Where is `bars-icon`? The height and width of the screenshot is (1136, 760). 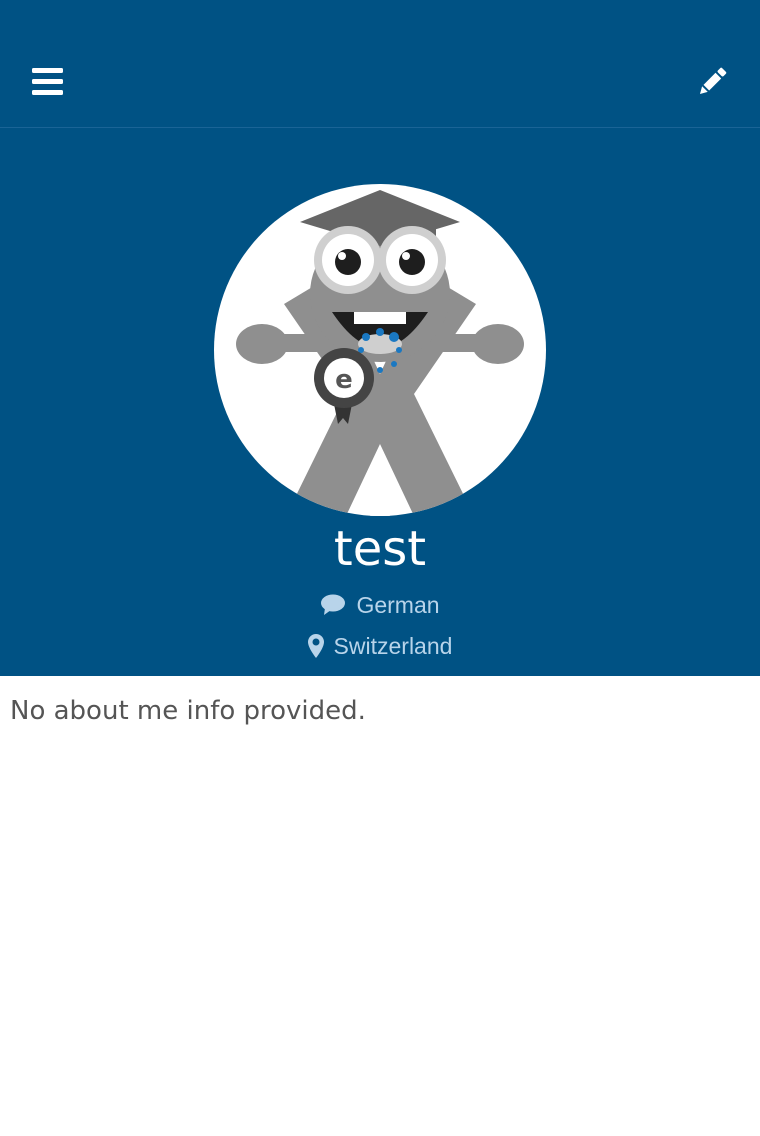
bars-icon is located at coordinates (47, 81).